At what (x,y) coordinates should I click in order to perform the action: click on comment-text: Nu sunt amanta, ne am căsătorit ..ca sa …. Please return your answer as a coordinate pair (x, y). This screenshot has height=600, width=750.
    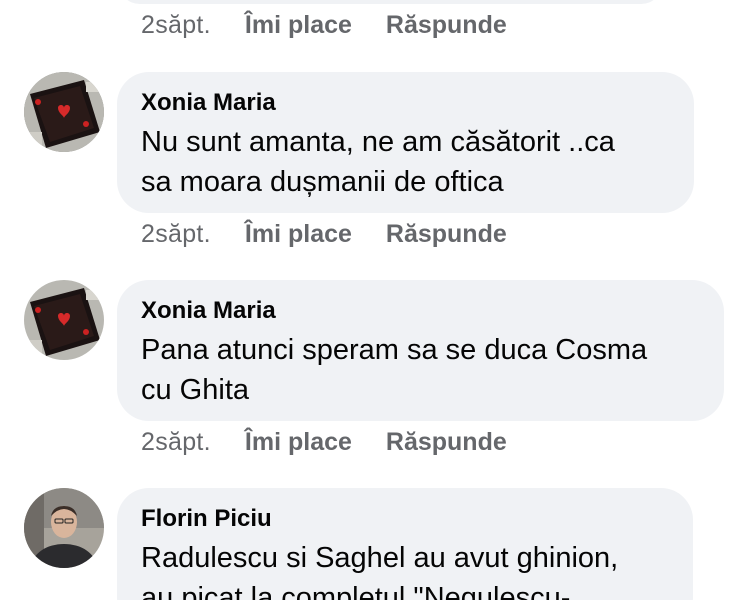
    Looking at the image, I should click on (378, 162).